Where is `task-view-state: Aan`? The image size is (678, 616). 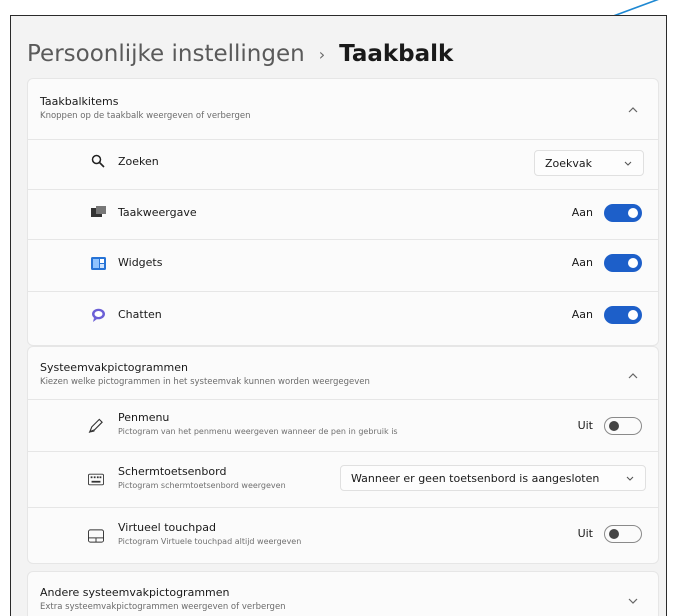 task-view-state: Aan is located at coordinates (582, 212).